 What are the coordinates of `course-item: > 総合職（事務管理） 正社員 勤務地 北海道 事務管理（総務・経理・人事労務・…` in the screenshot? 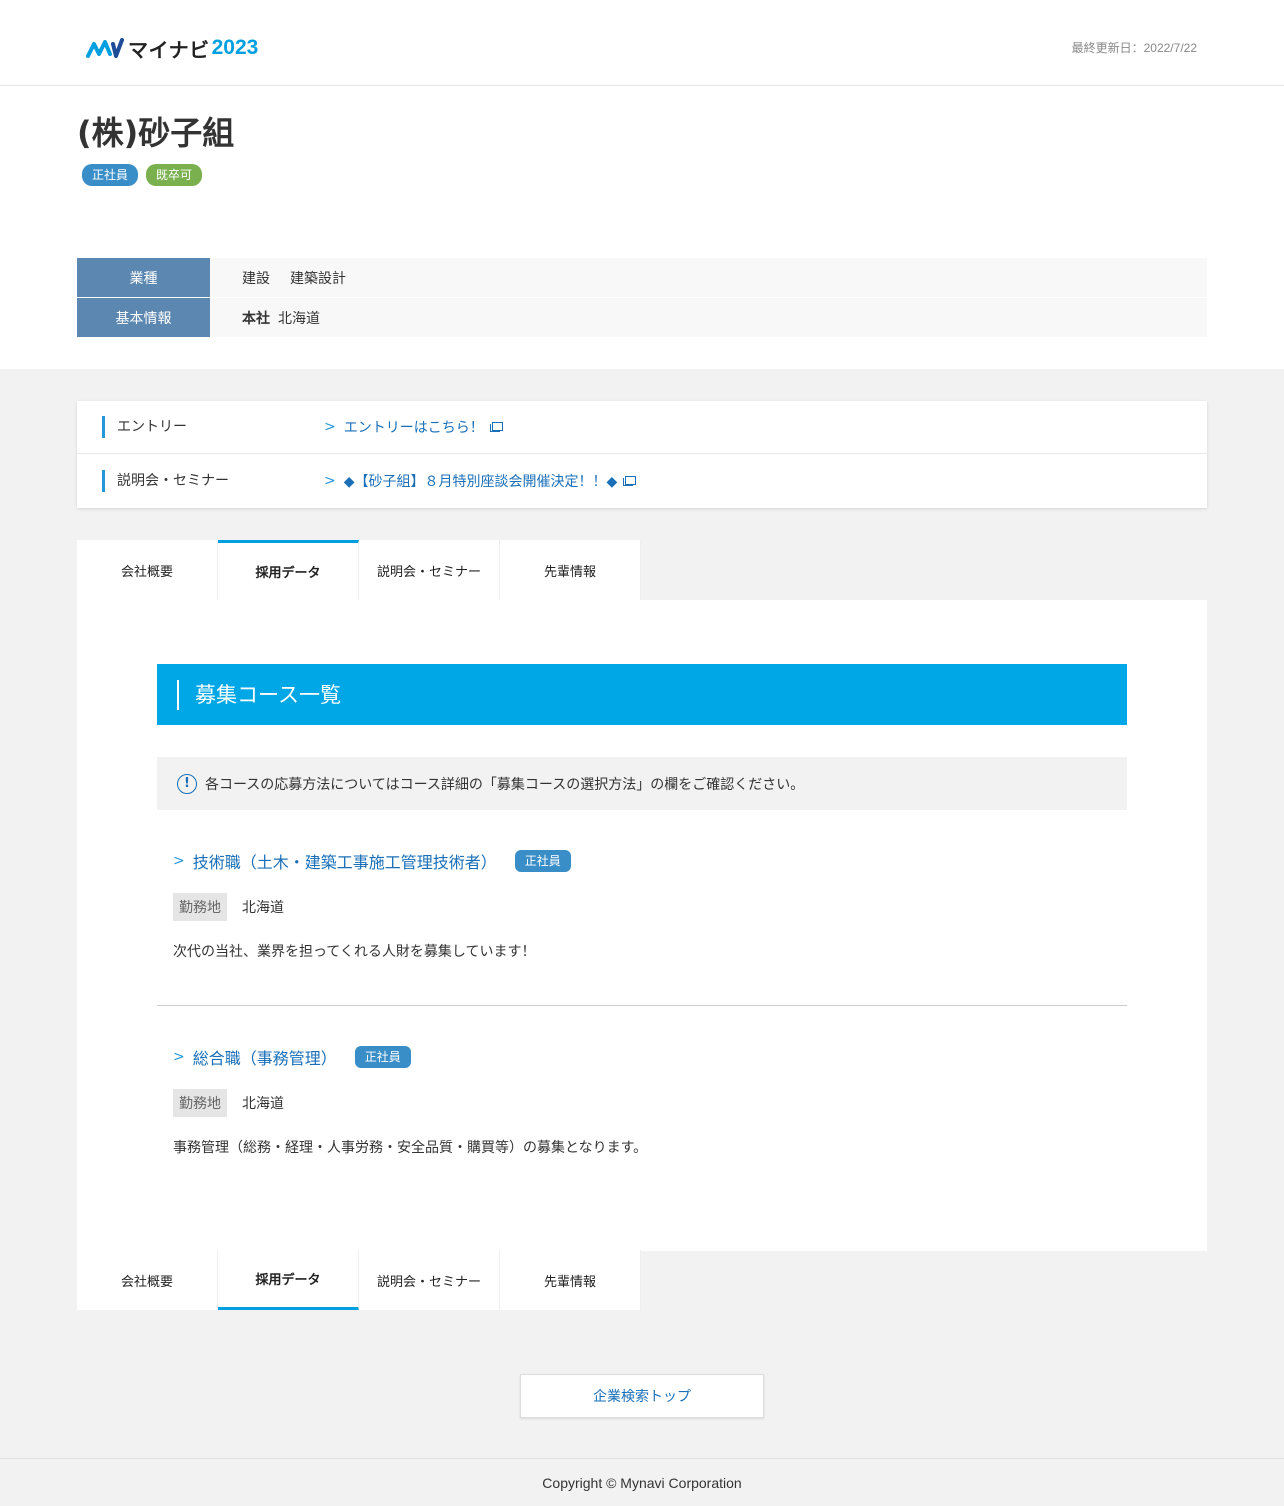 It's located at (643, 1101).